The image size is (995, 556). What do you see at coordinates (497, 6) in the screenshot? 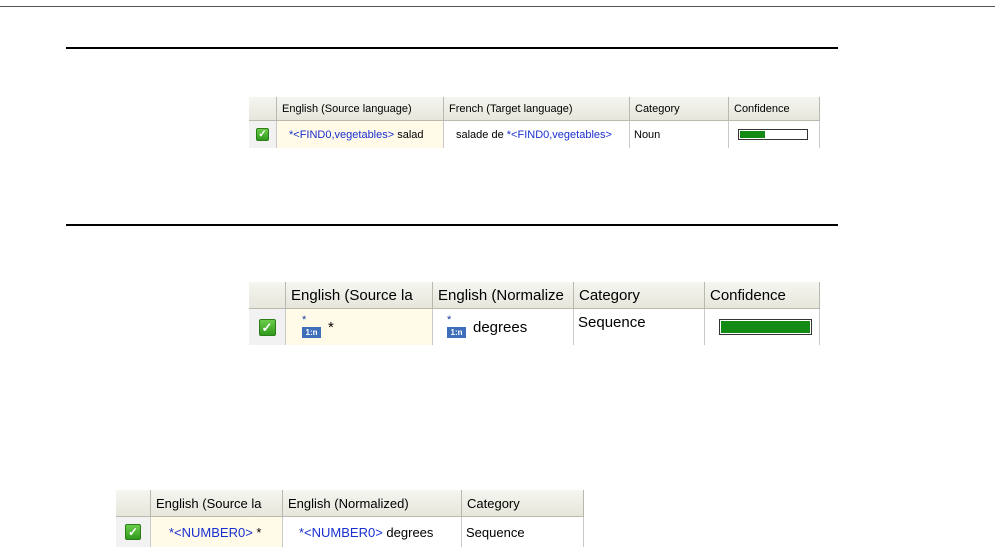
I see `top-divider` at bounding box center [497, 6].